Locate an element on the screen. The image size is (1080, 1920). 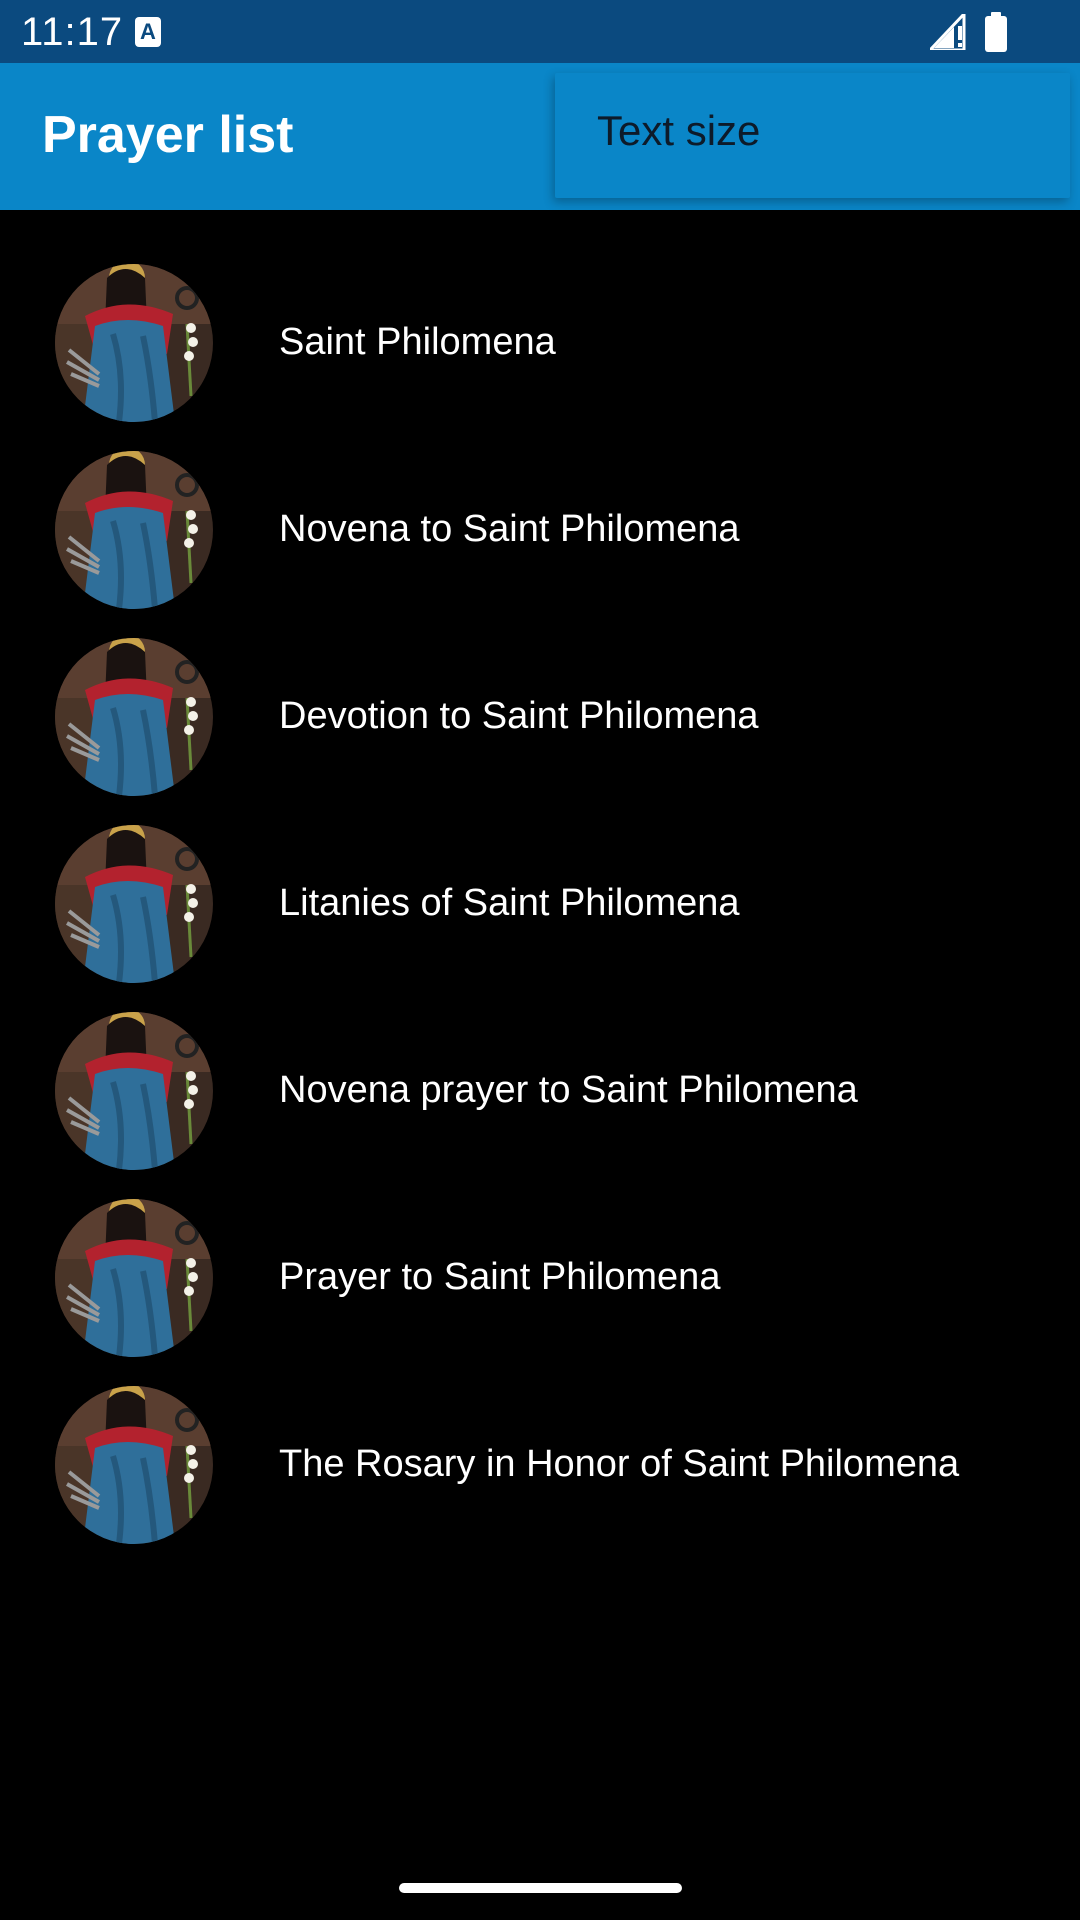
list-item-label: Novena prayer to Saint Philomena is located at coordinates (568, 1090).